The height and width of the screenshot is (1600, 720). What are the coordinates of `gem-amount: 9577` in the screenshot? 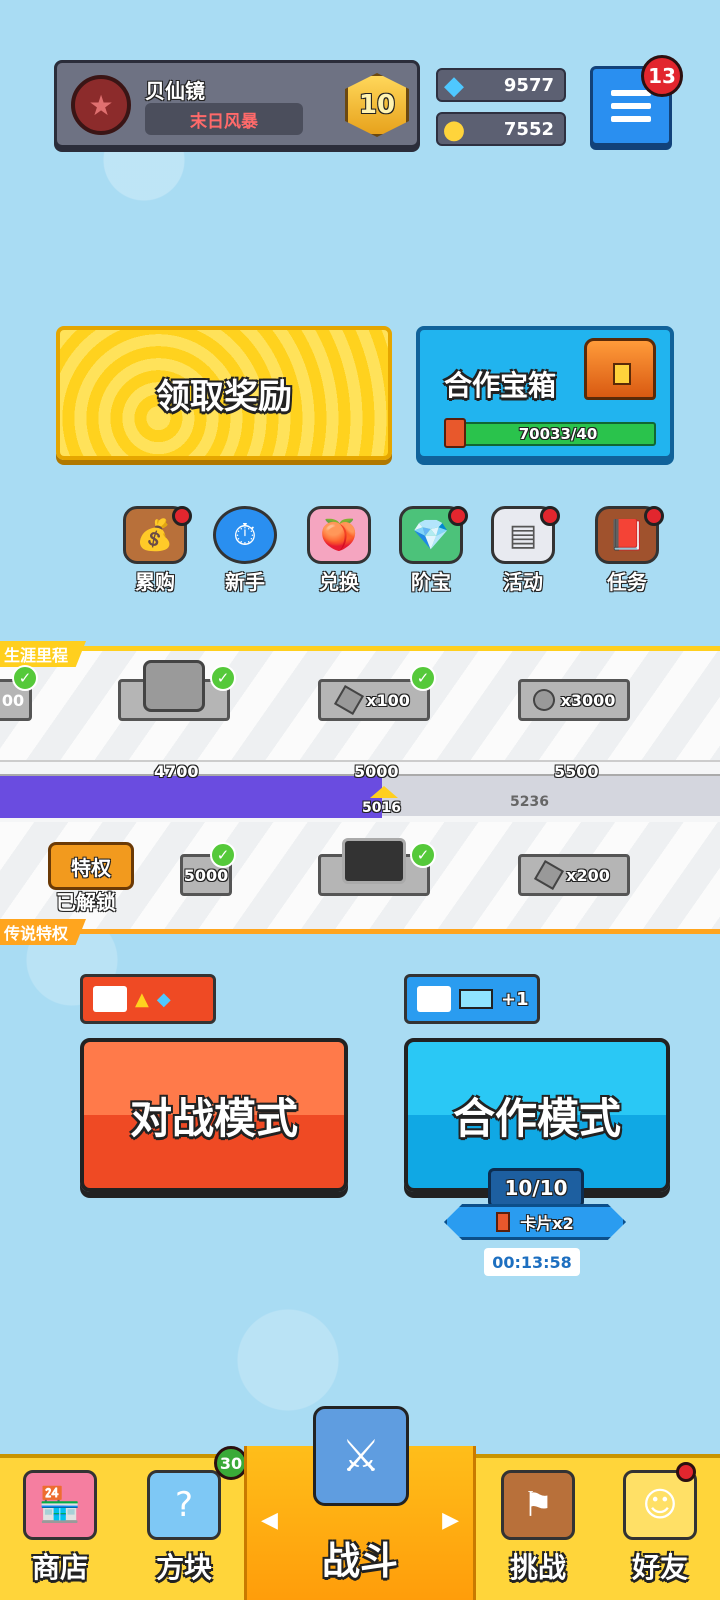 It's located at (528, 85).